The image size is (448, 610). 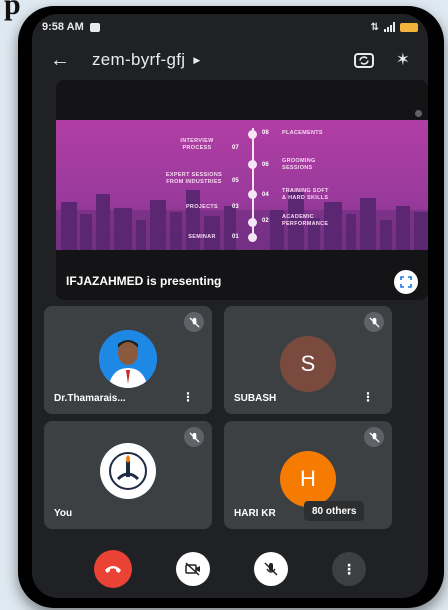 What do you see at coordinates (63, 513) in the screenshot?
I see `participant-name: You` at bounding box center [63, 513].